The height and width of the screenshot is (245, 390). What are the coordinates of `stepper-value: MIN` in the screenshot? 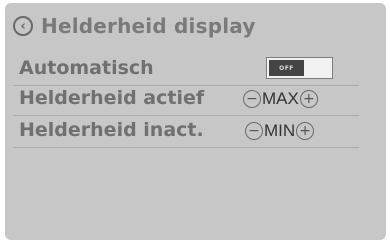 It's located at (280, 130).